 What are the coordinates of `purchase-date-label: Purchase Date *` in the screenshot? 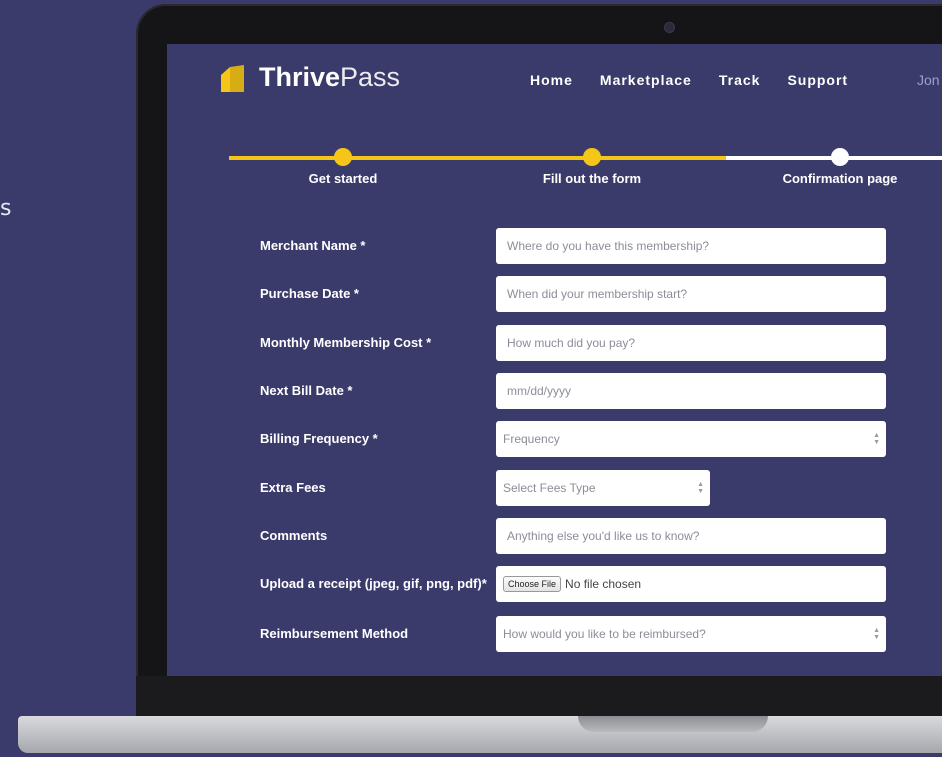 It's located at (309, 293).